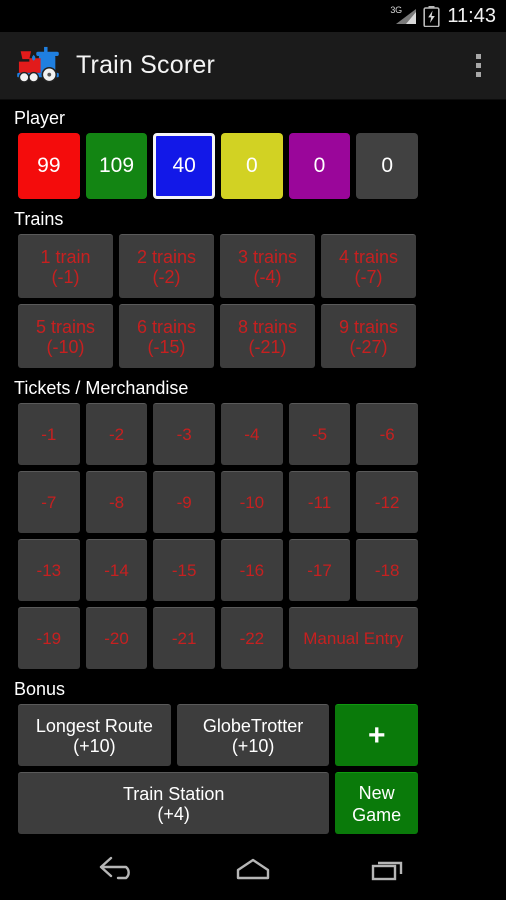  Describe the element at coordinates (40, 118) in the screenshot. I see `player-section-label: Player` at that location.